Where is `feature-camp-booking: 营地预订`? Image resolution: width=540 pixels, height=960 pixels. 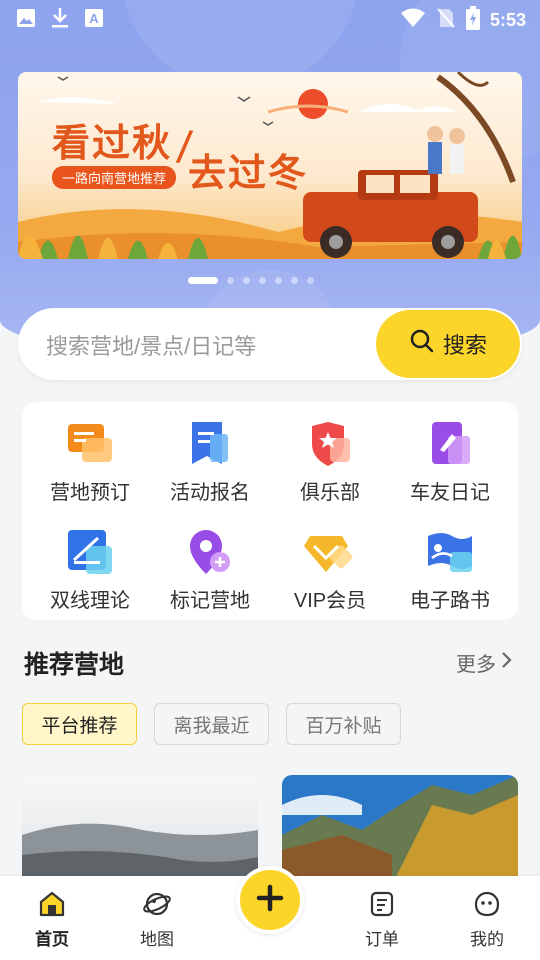
feature-camp-booking: 营地预订 is located at coordinates (90, 462).